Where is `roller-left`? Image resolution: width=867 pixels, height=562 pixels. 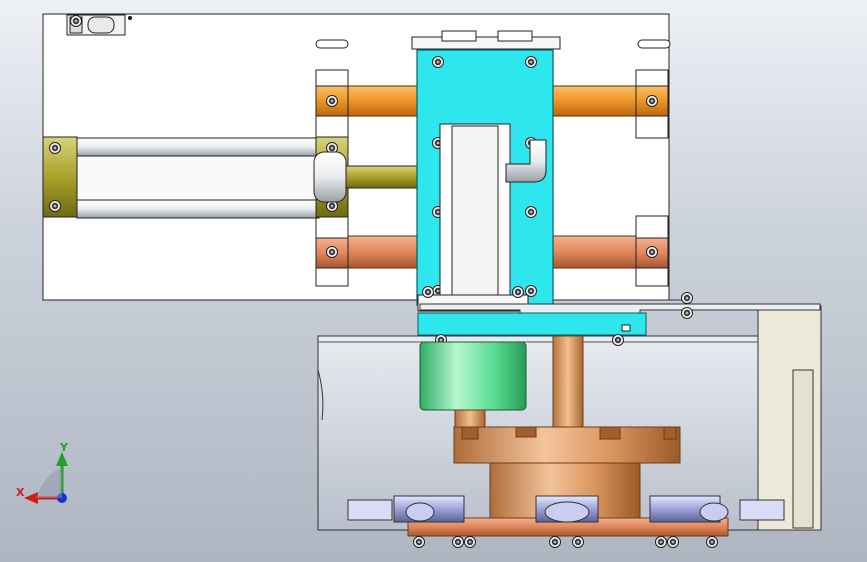 roller-left is located at coordinates (406, 509).